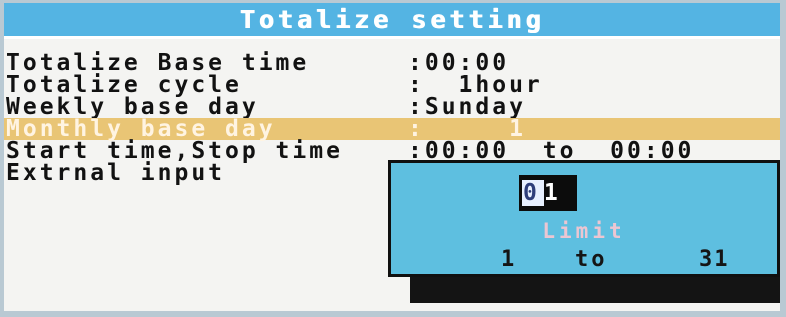 This screenshot has width=786, height=317. What do you see at coordinates (174, 151) in the screenshot?
I see `setting-label: Start time,Stop time` at bounding box center [174, 151].